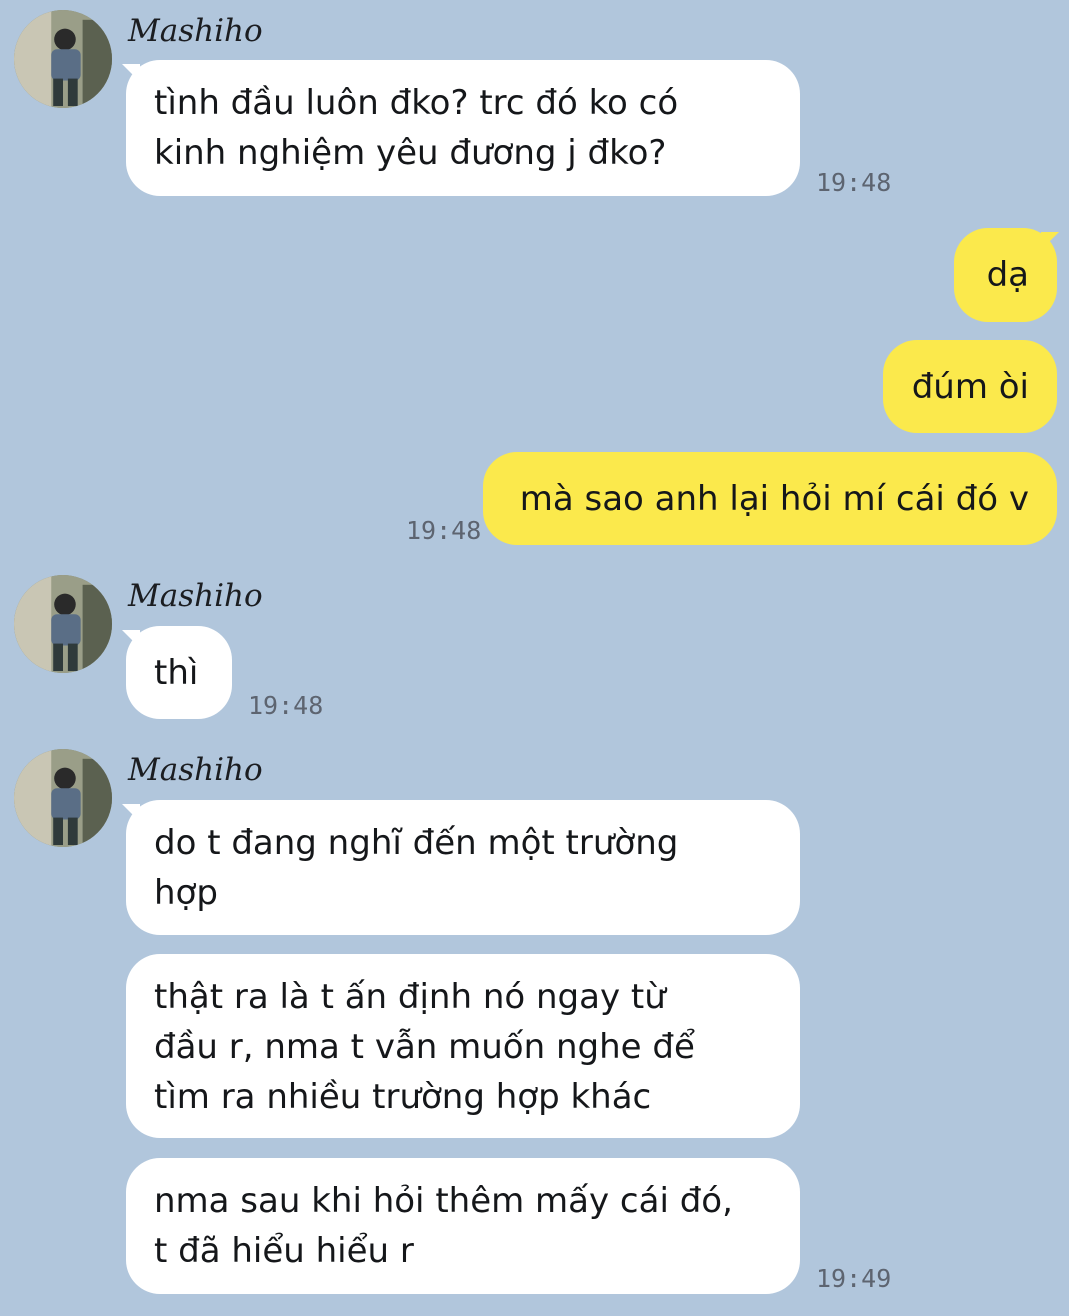 Image resolution: width=1069 pixels, height=1316 pixels. Describe the element at coordinates (179, 672) in the screenshot. I see `message-bubble: thì` at that location.